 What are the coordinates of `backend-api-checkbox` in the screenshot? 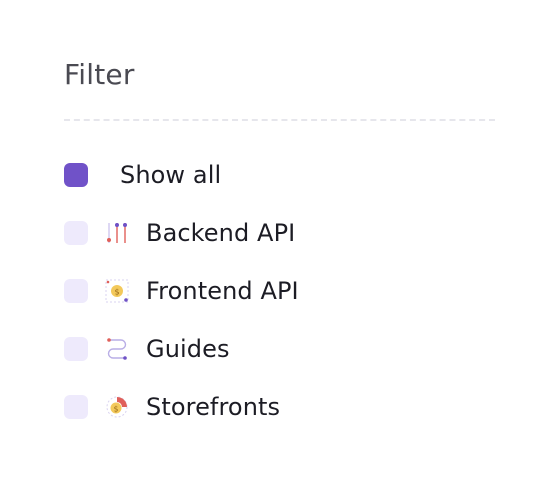 It's located at (76, 233).